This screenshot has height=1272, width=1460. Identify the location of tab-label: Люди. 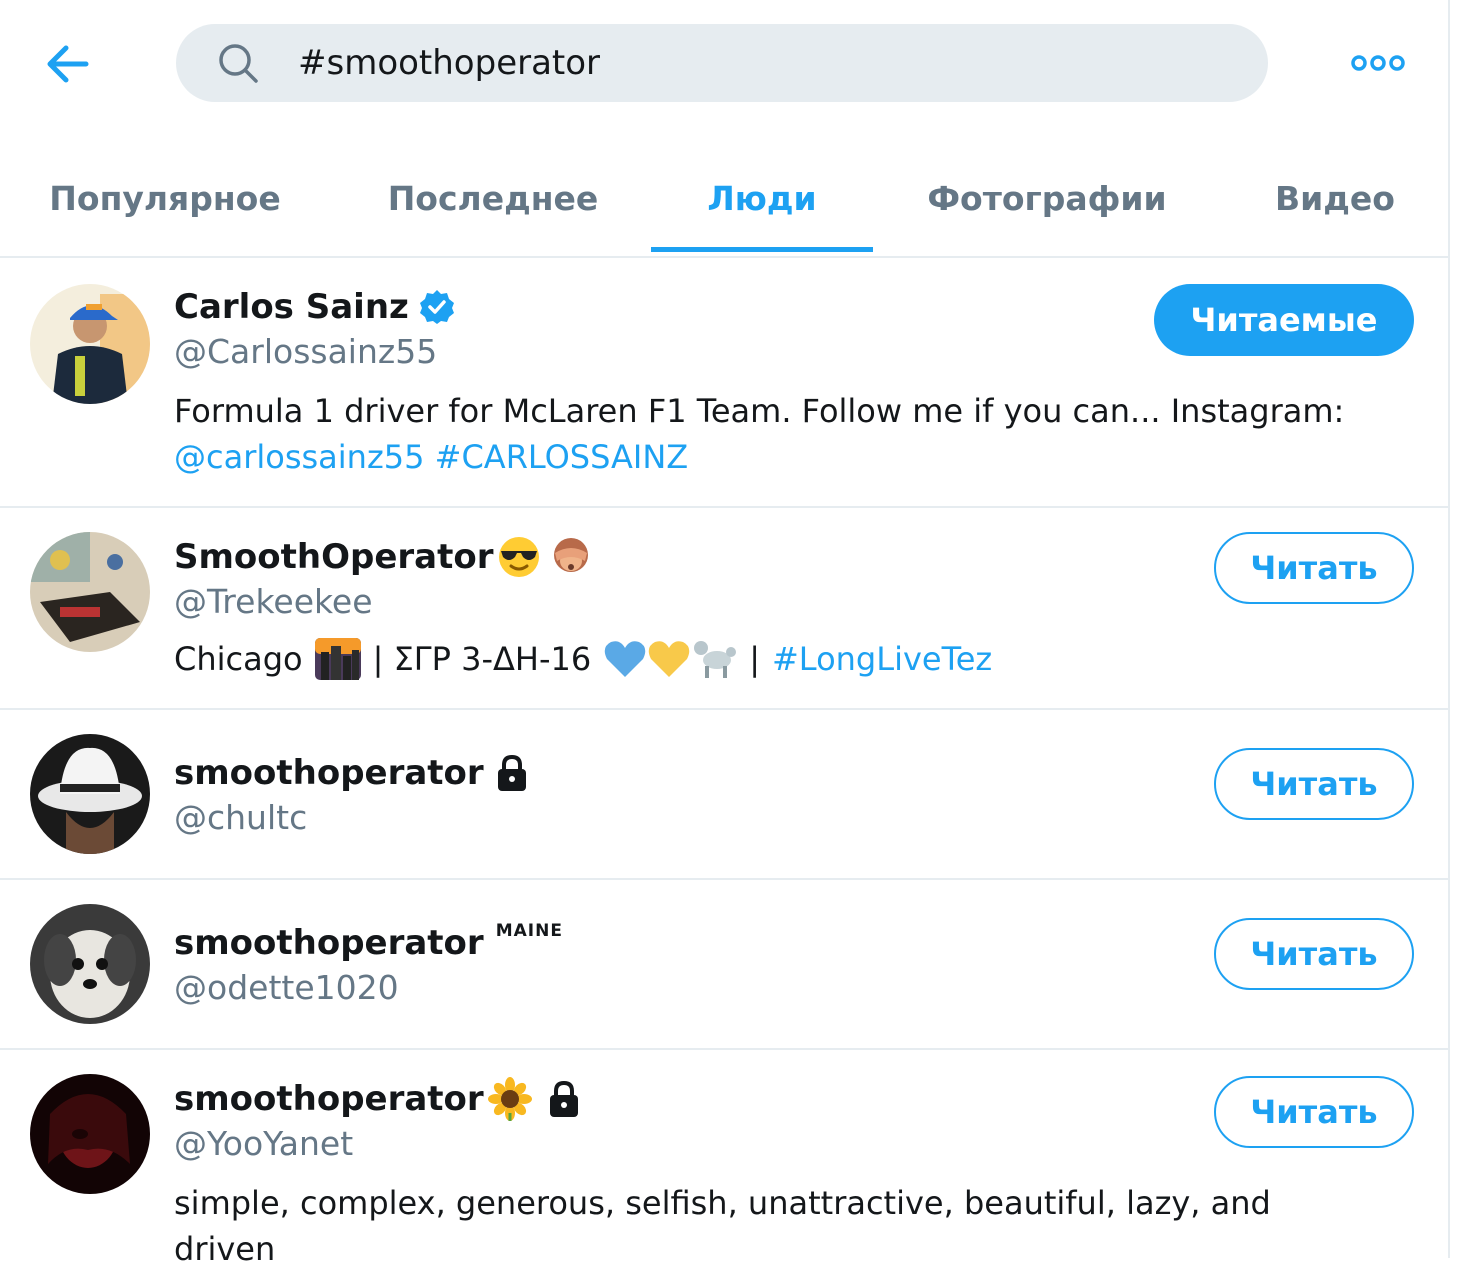
(762, 198).